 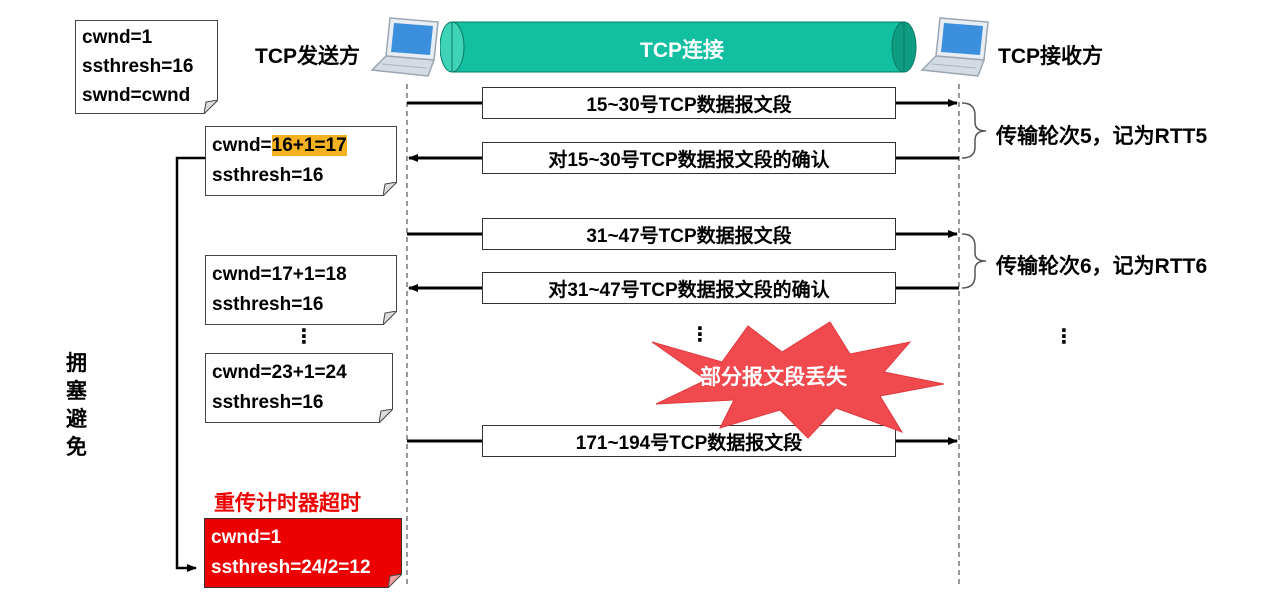 I want to click on cwnd-timeout: cwnd=1, so click(x=246, y=537).